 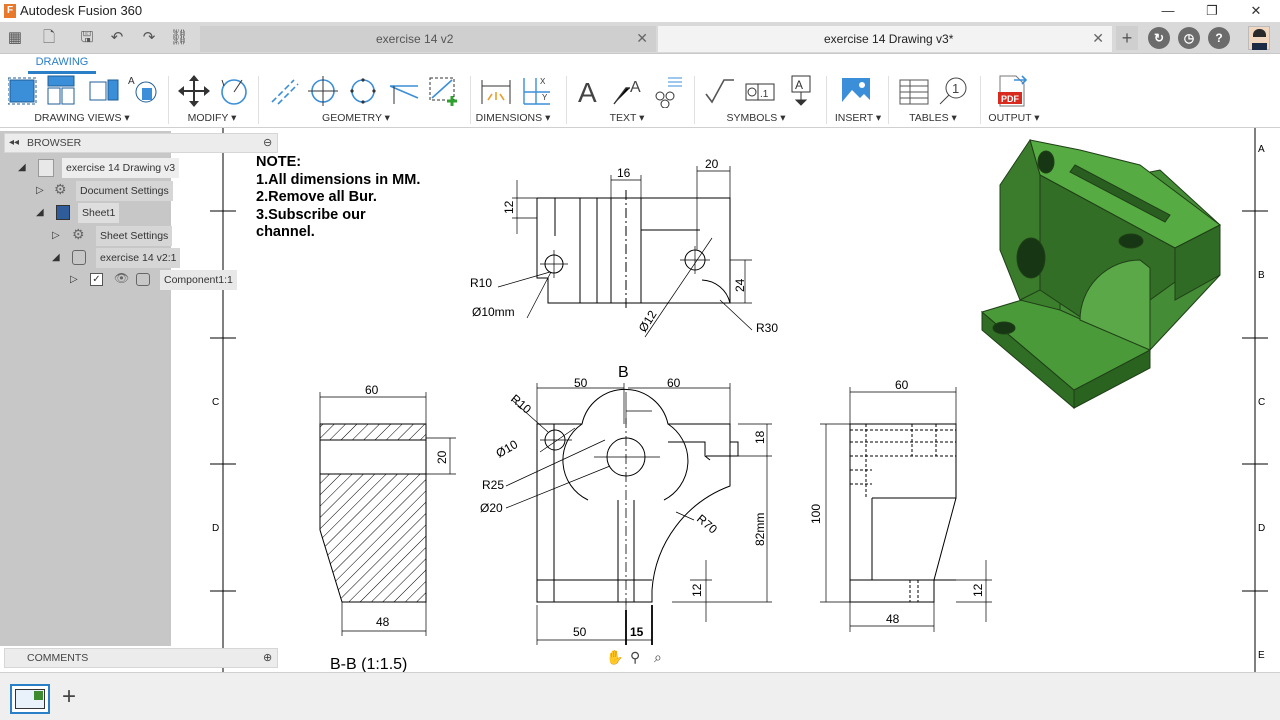 I want to click on drawing-doc-icon, so click(x=46, y=168).